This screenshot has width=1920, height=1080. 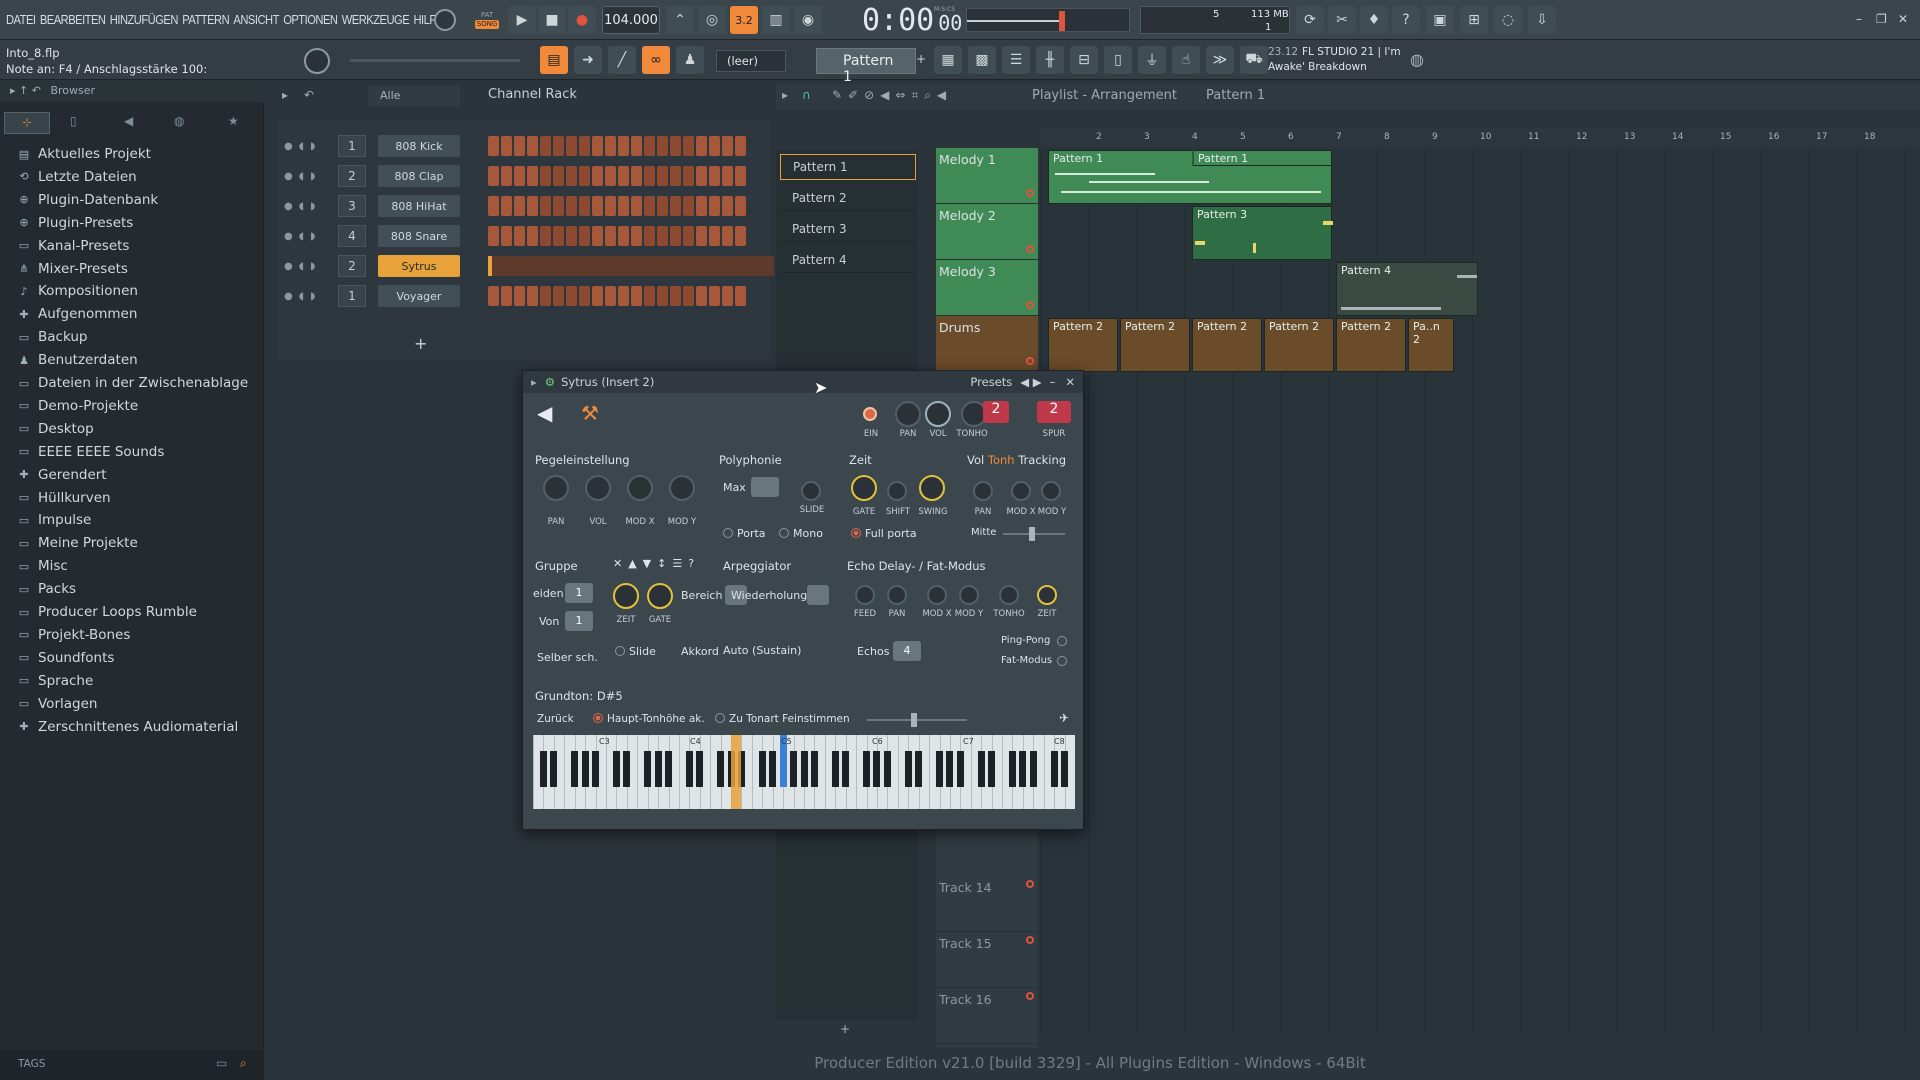 What do you see at coordinates (1542, 20) in the screenshot?
I see `download-button: ⇩` at bounding box center [1542, 20].